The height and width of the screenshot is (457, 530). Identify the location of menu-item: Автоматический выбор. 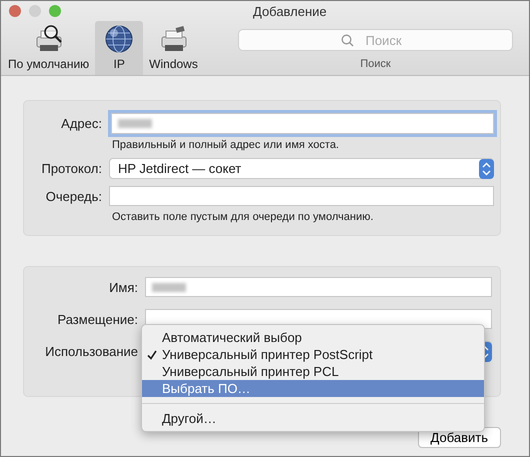
(313, 337).